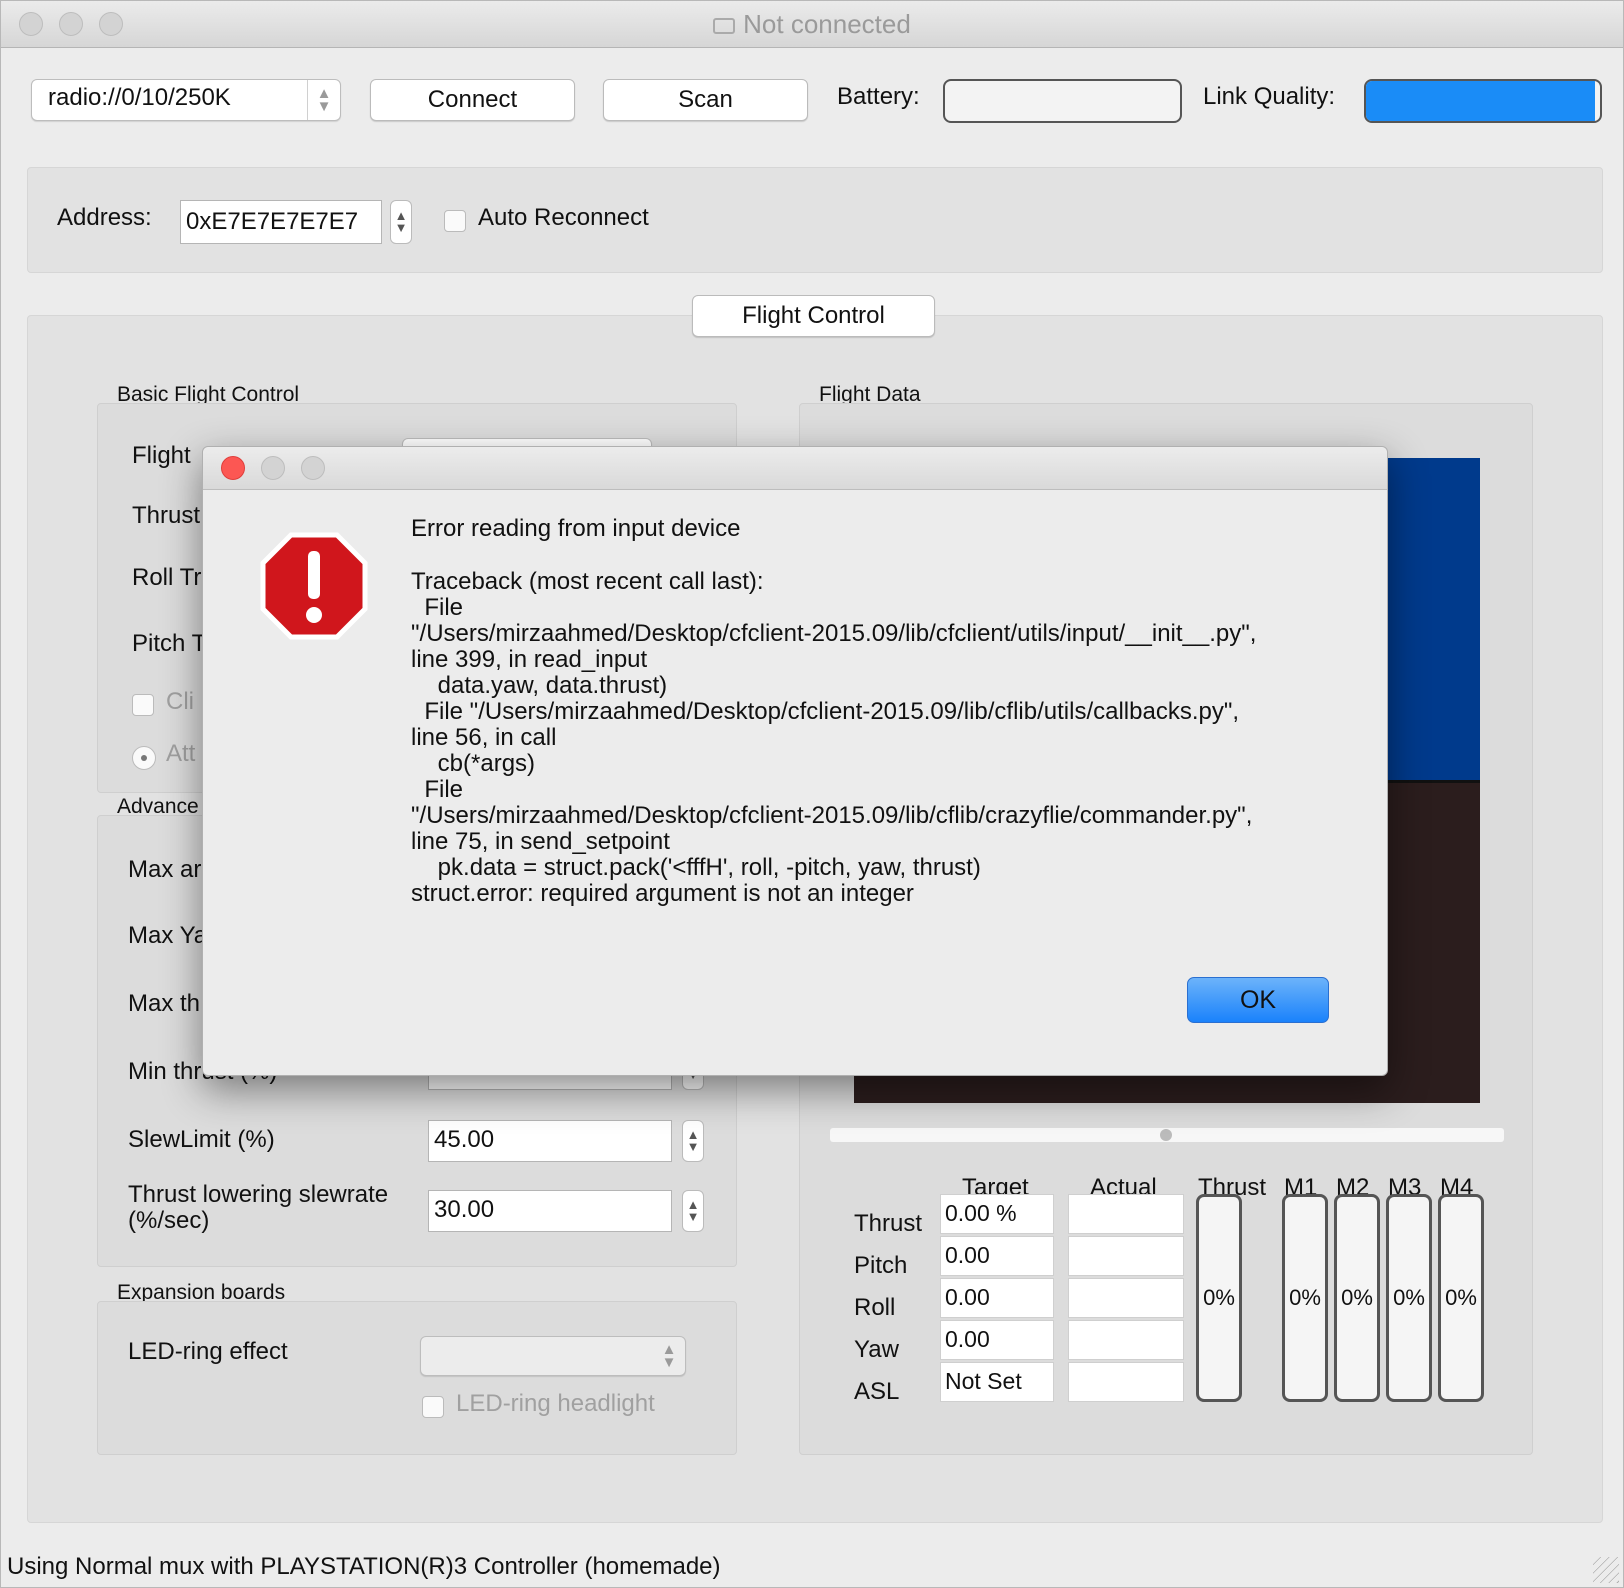 The width and height of the screenshot is (1624, 1588). Describe the element at coordinates (169, 643) in the screenshot. I see `pitch-trim-label: Pitch T` at that location.